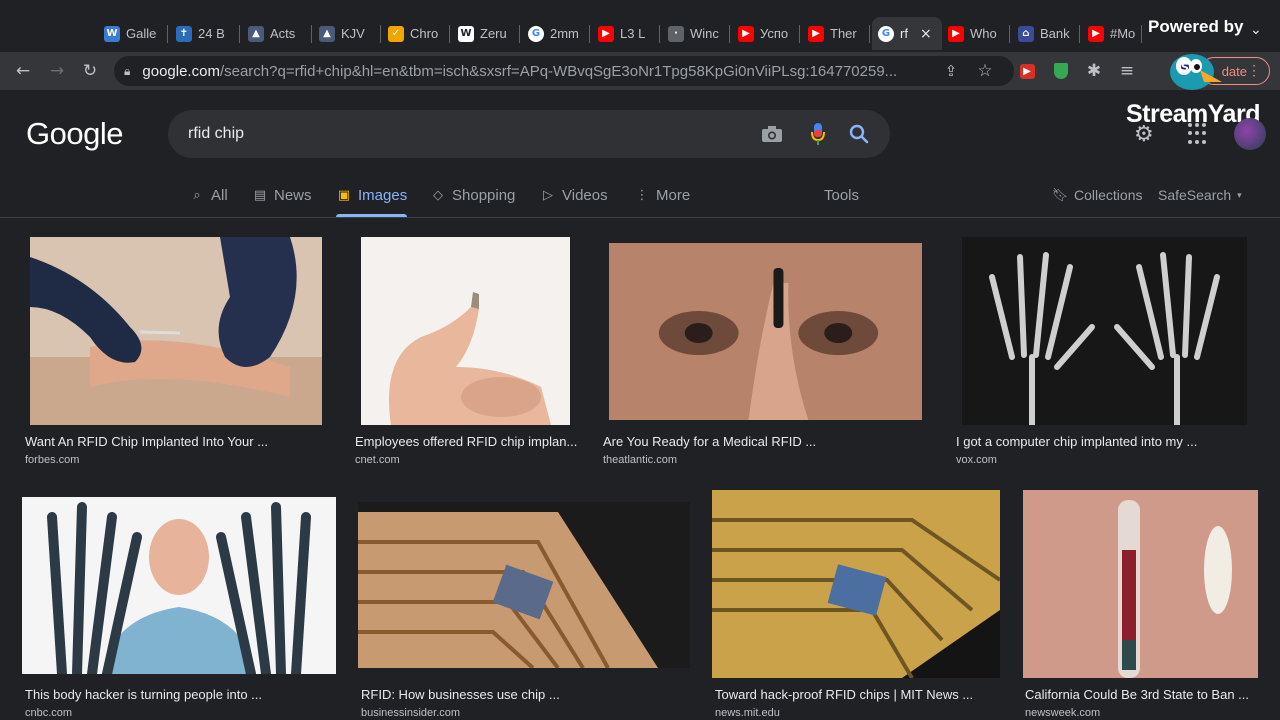 This screenshot has width=1280, height=720. I want to click on browser-tab: W Zeru, so click(486, 33).